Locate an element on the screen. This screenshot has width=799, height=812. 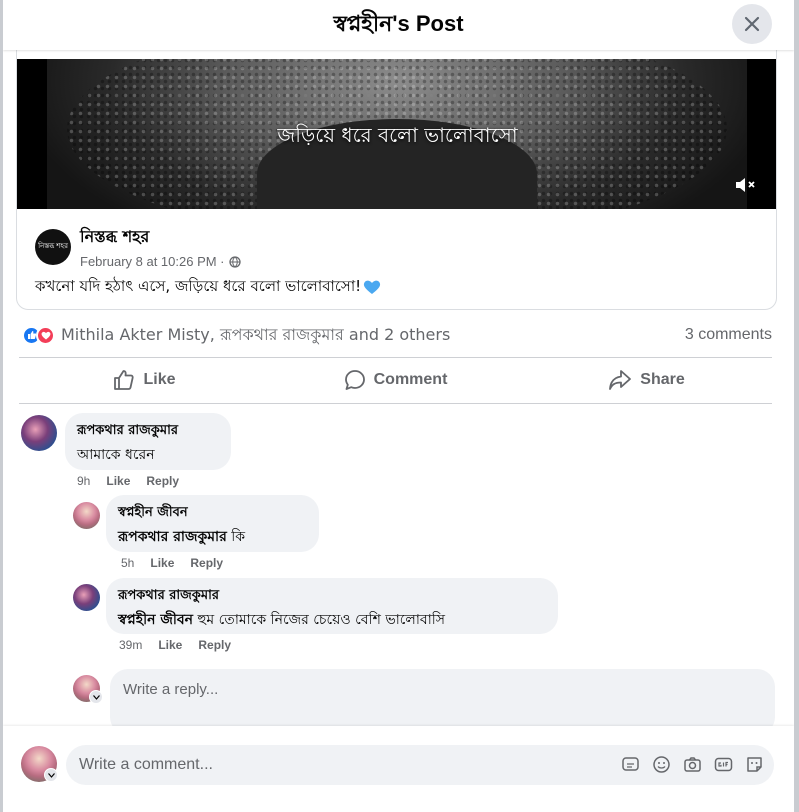
post-timestamp: February 8 at 10:26 PM · is located at coordinates (152, 261).